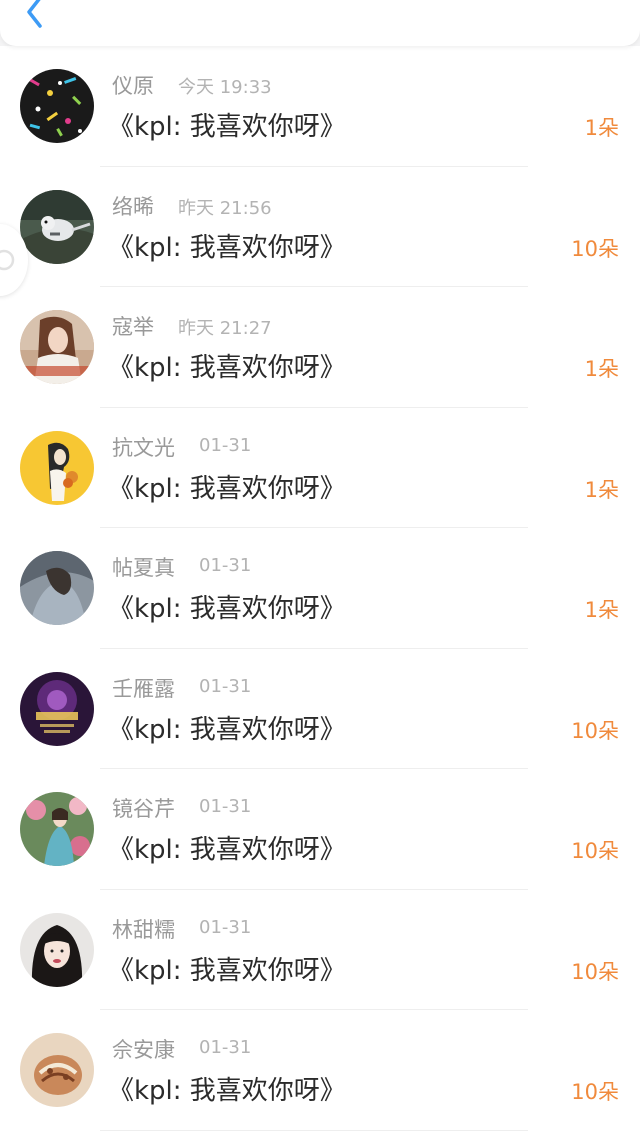  Describe the element at coordinates (133, 327) in the screenshot. I see `sender-name: 寇举` at that location.